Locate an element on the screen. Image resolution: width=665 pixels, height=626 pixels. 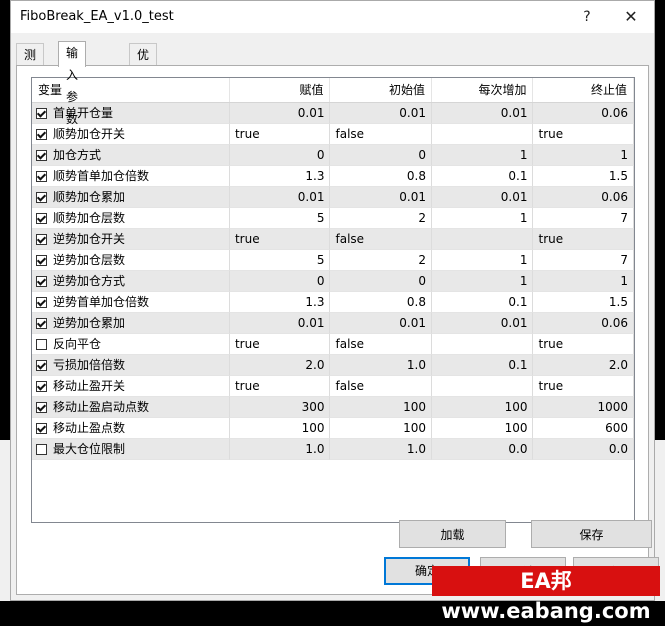
help-button: ? is located at coordinates (587, 17).